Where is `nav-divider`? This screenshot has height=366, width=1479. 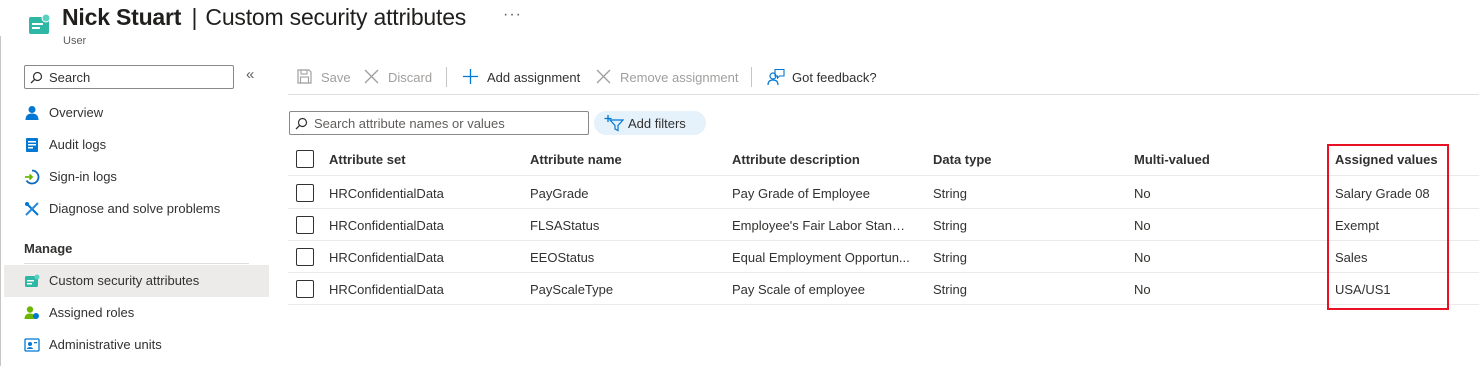 nav-divider is located at coordinates (136, 263).